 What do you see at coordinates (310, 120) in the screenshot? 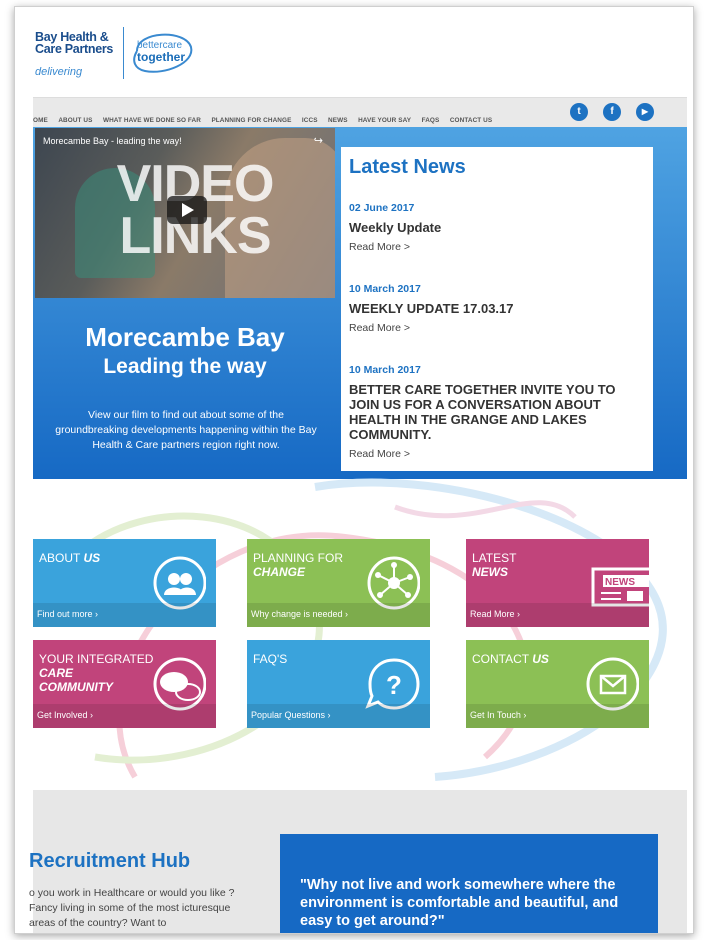
I see `nav-iccs: ICCS` at bounding box center [310, 120].